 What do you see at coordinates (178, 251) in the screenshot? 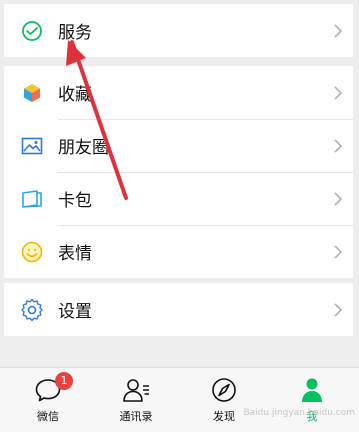
I see `menu-item-stickers: 表情` at bounding box center [178, 251].